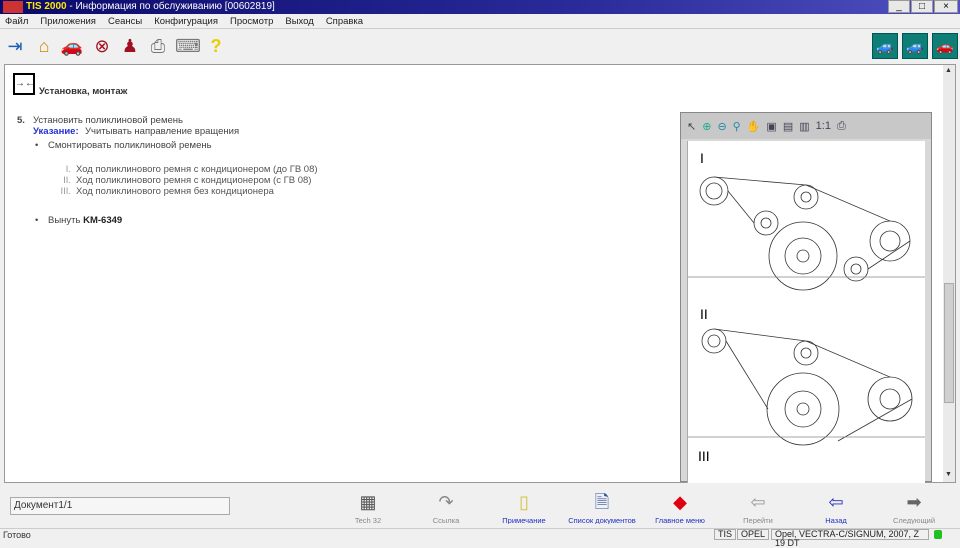 The height and width of the screenshot is (548, 960). Describe the element at coordinates (949, 343) in the screenshot. I see `scrollbar-thumb` at that location.